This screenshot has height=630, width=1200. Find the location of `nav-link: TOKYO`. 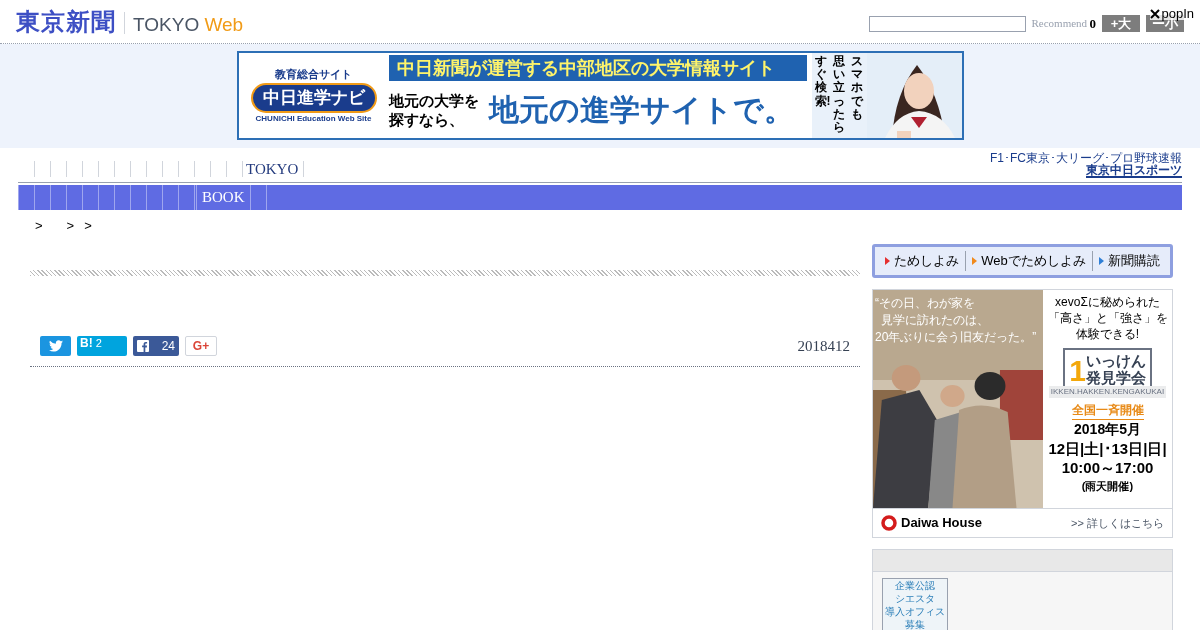

nav-link: TOKYO is located at coordinates (275, 169).